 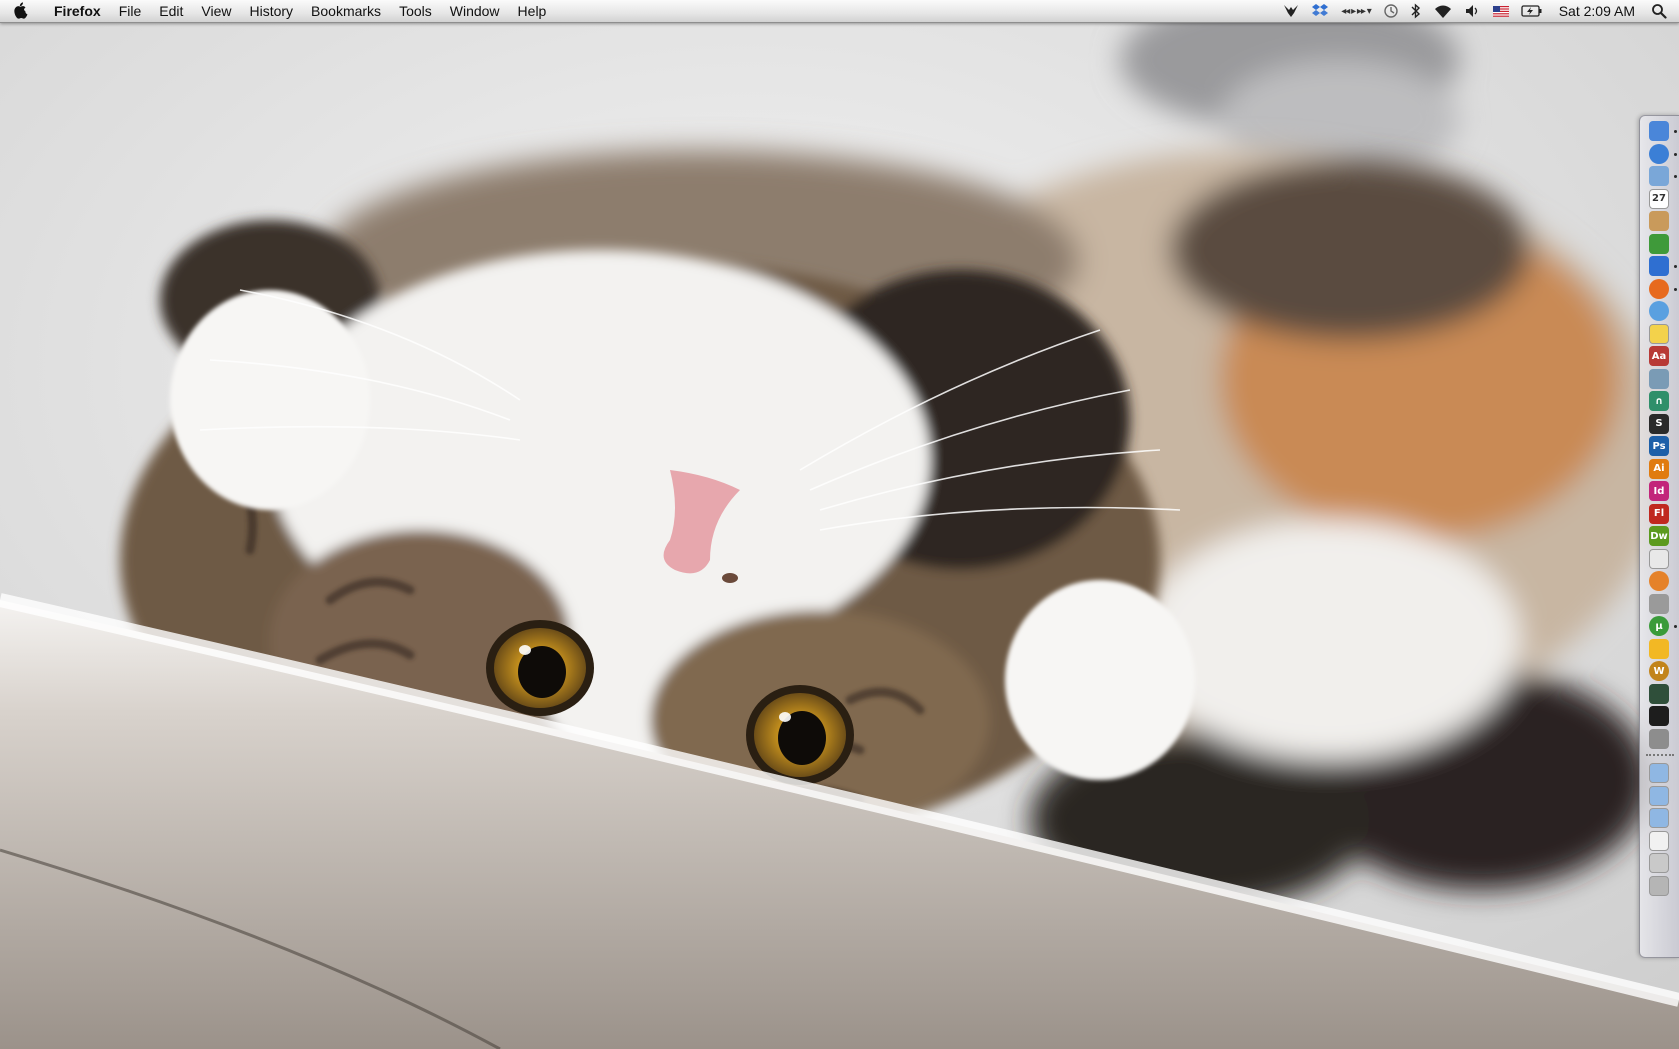 What do you see at coordinates (1659, 288) in the screenshot?
I see `firefox-icon` at bounding box center [1659, 288].